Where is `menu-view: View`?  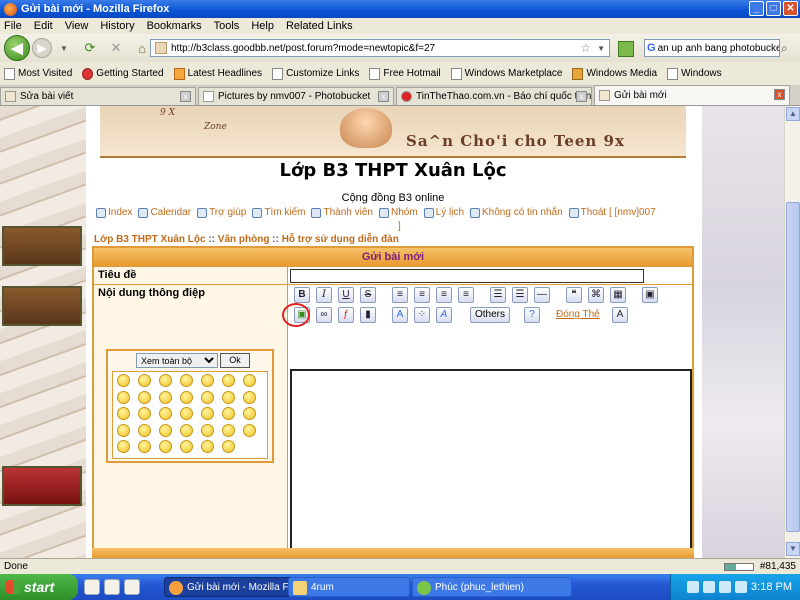
menu-view: View is located at coordinates (77, 26).